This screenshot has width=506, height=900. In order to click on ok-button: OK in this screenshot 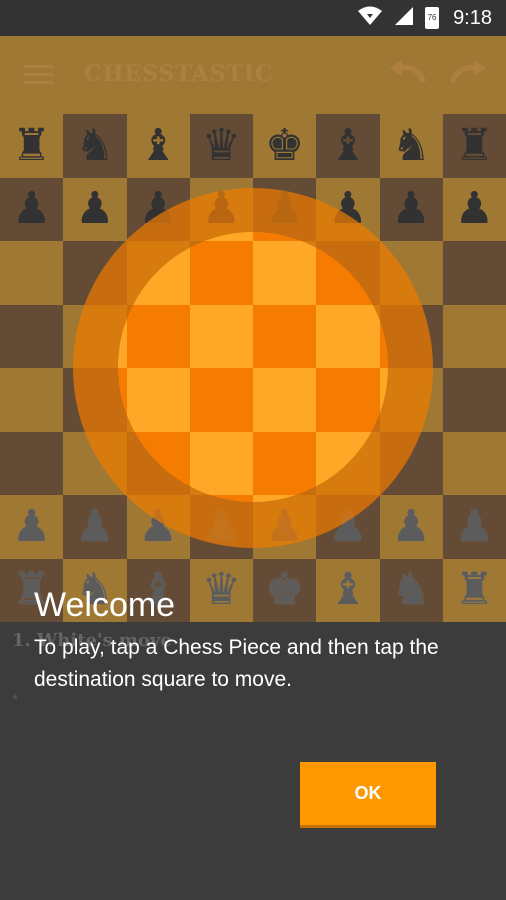, I will do `click(368, 795)`.